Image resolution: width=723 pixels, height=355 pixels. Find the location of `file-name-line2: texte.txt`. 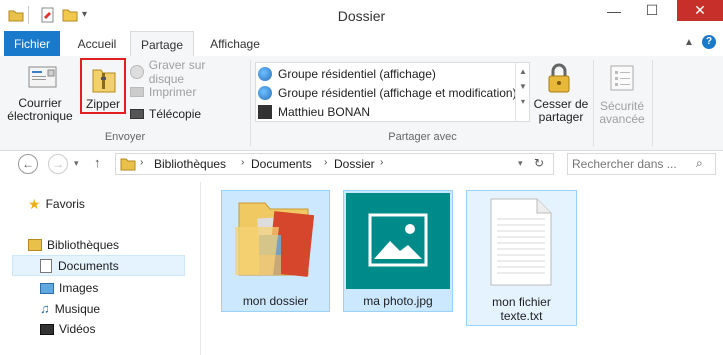

file-name-line2: texte.txt is located at coordinates (521, 316).